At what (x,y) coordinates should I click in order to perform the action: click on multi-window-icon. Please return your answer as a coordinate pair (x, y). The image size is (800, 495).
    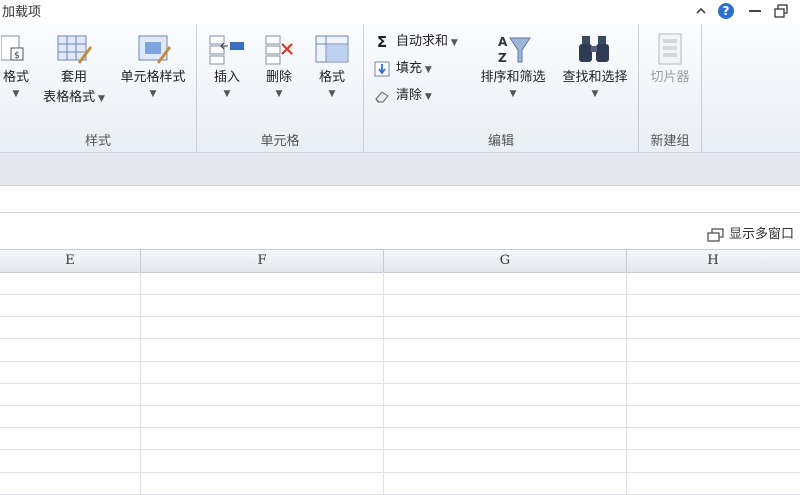
    Looking at the image, I should click on (715, 234).